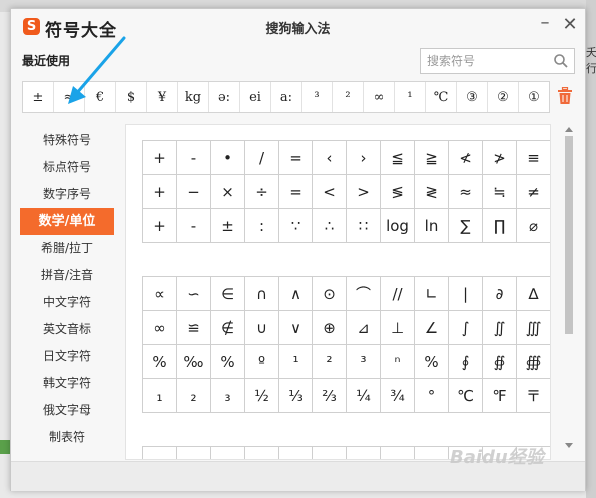  Describe the element at coordinates (432, 158) in the screenshot. I see `symbol-cell: ≧` at that location.